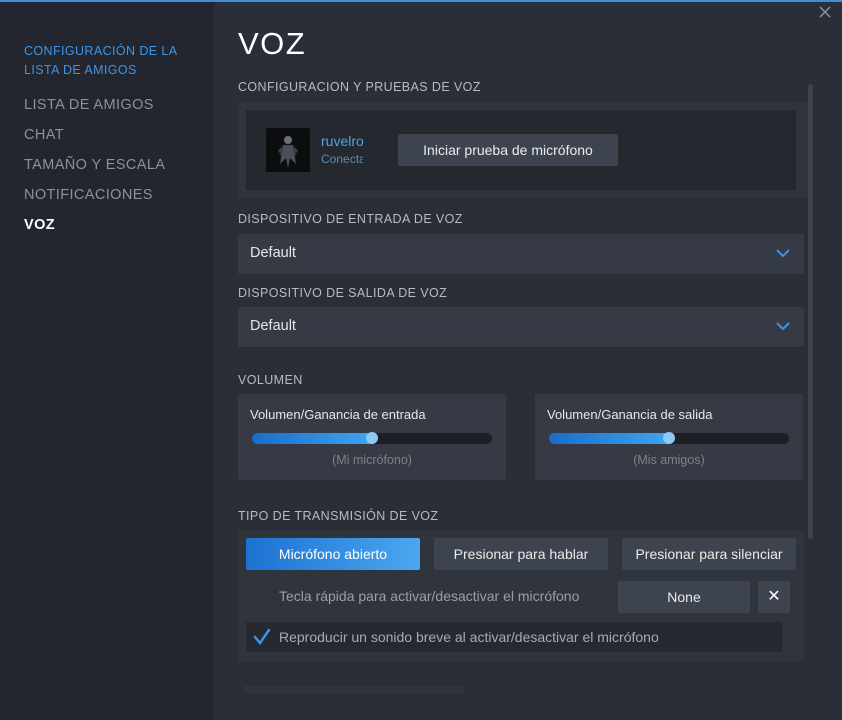  I want to click on output-volume-slider, so click(669, 438).